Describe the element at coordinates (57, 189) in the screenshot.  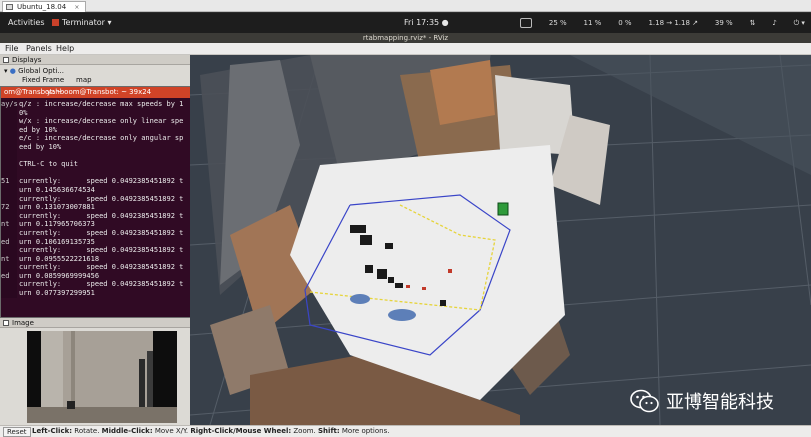
I see `terminal-line: urn 0.145636674534` at that location.